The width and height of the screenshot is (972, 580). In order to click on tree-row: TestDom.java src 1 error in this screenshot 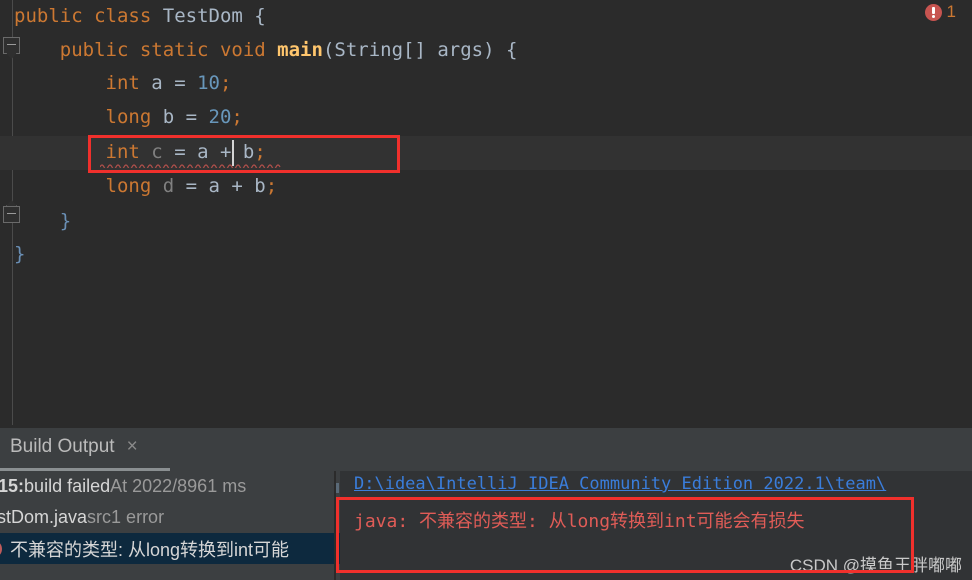, I will do `click(170, 517)`.